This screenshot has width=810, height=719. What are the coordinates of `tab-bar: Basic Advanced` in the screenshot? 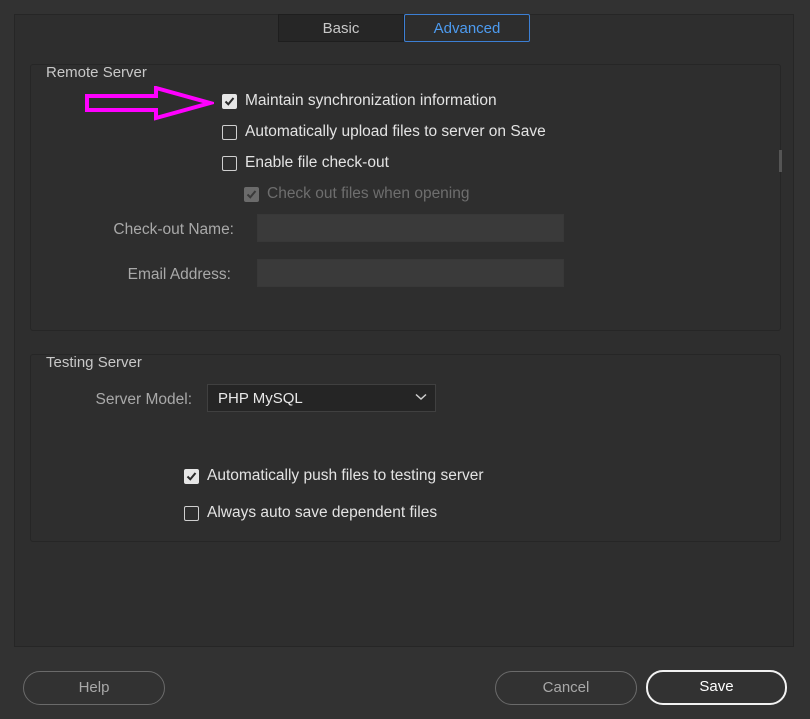 It's located at (405, 28).